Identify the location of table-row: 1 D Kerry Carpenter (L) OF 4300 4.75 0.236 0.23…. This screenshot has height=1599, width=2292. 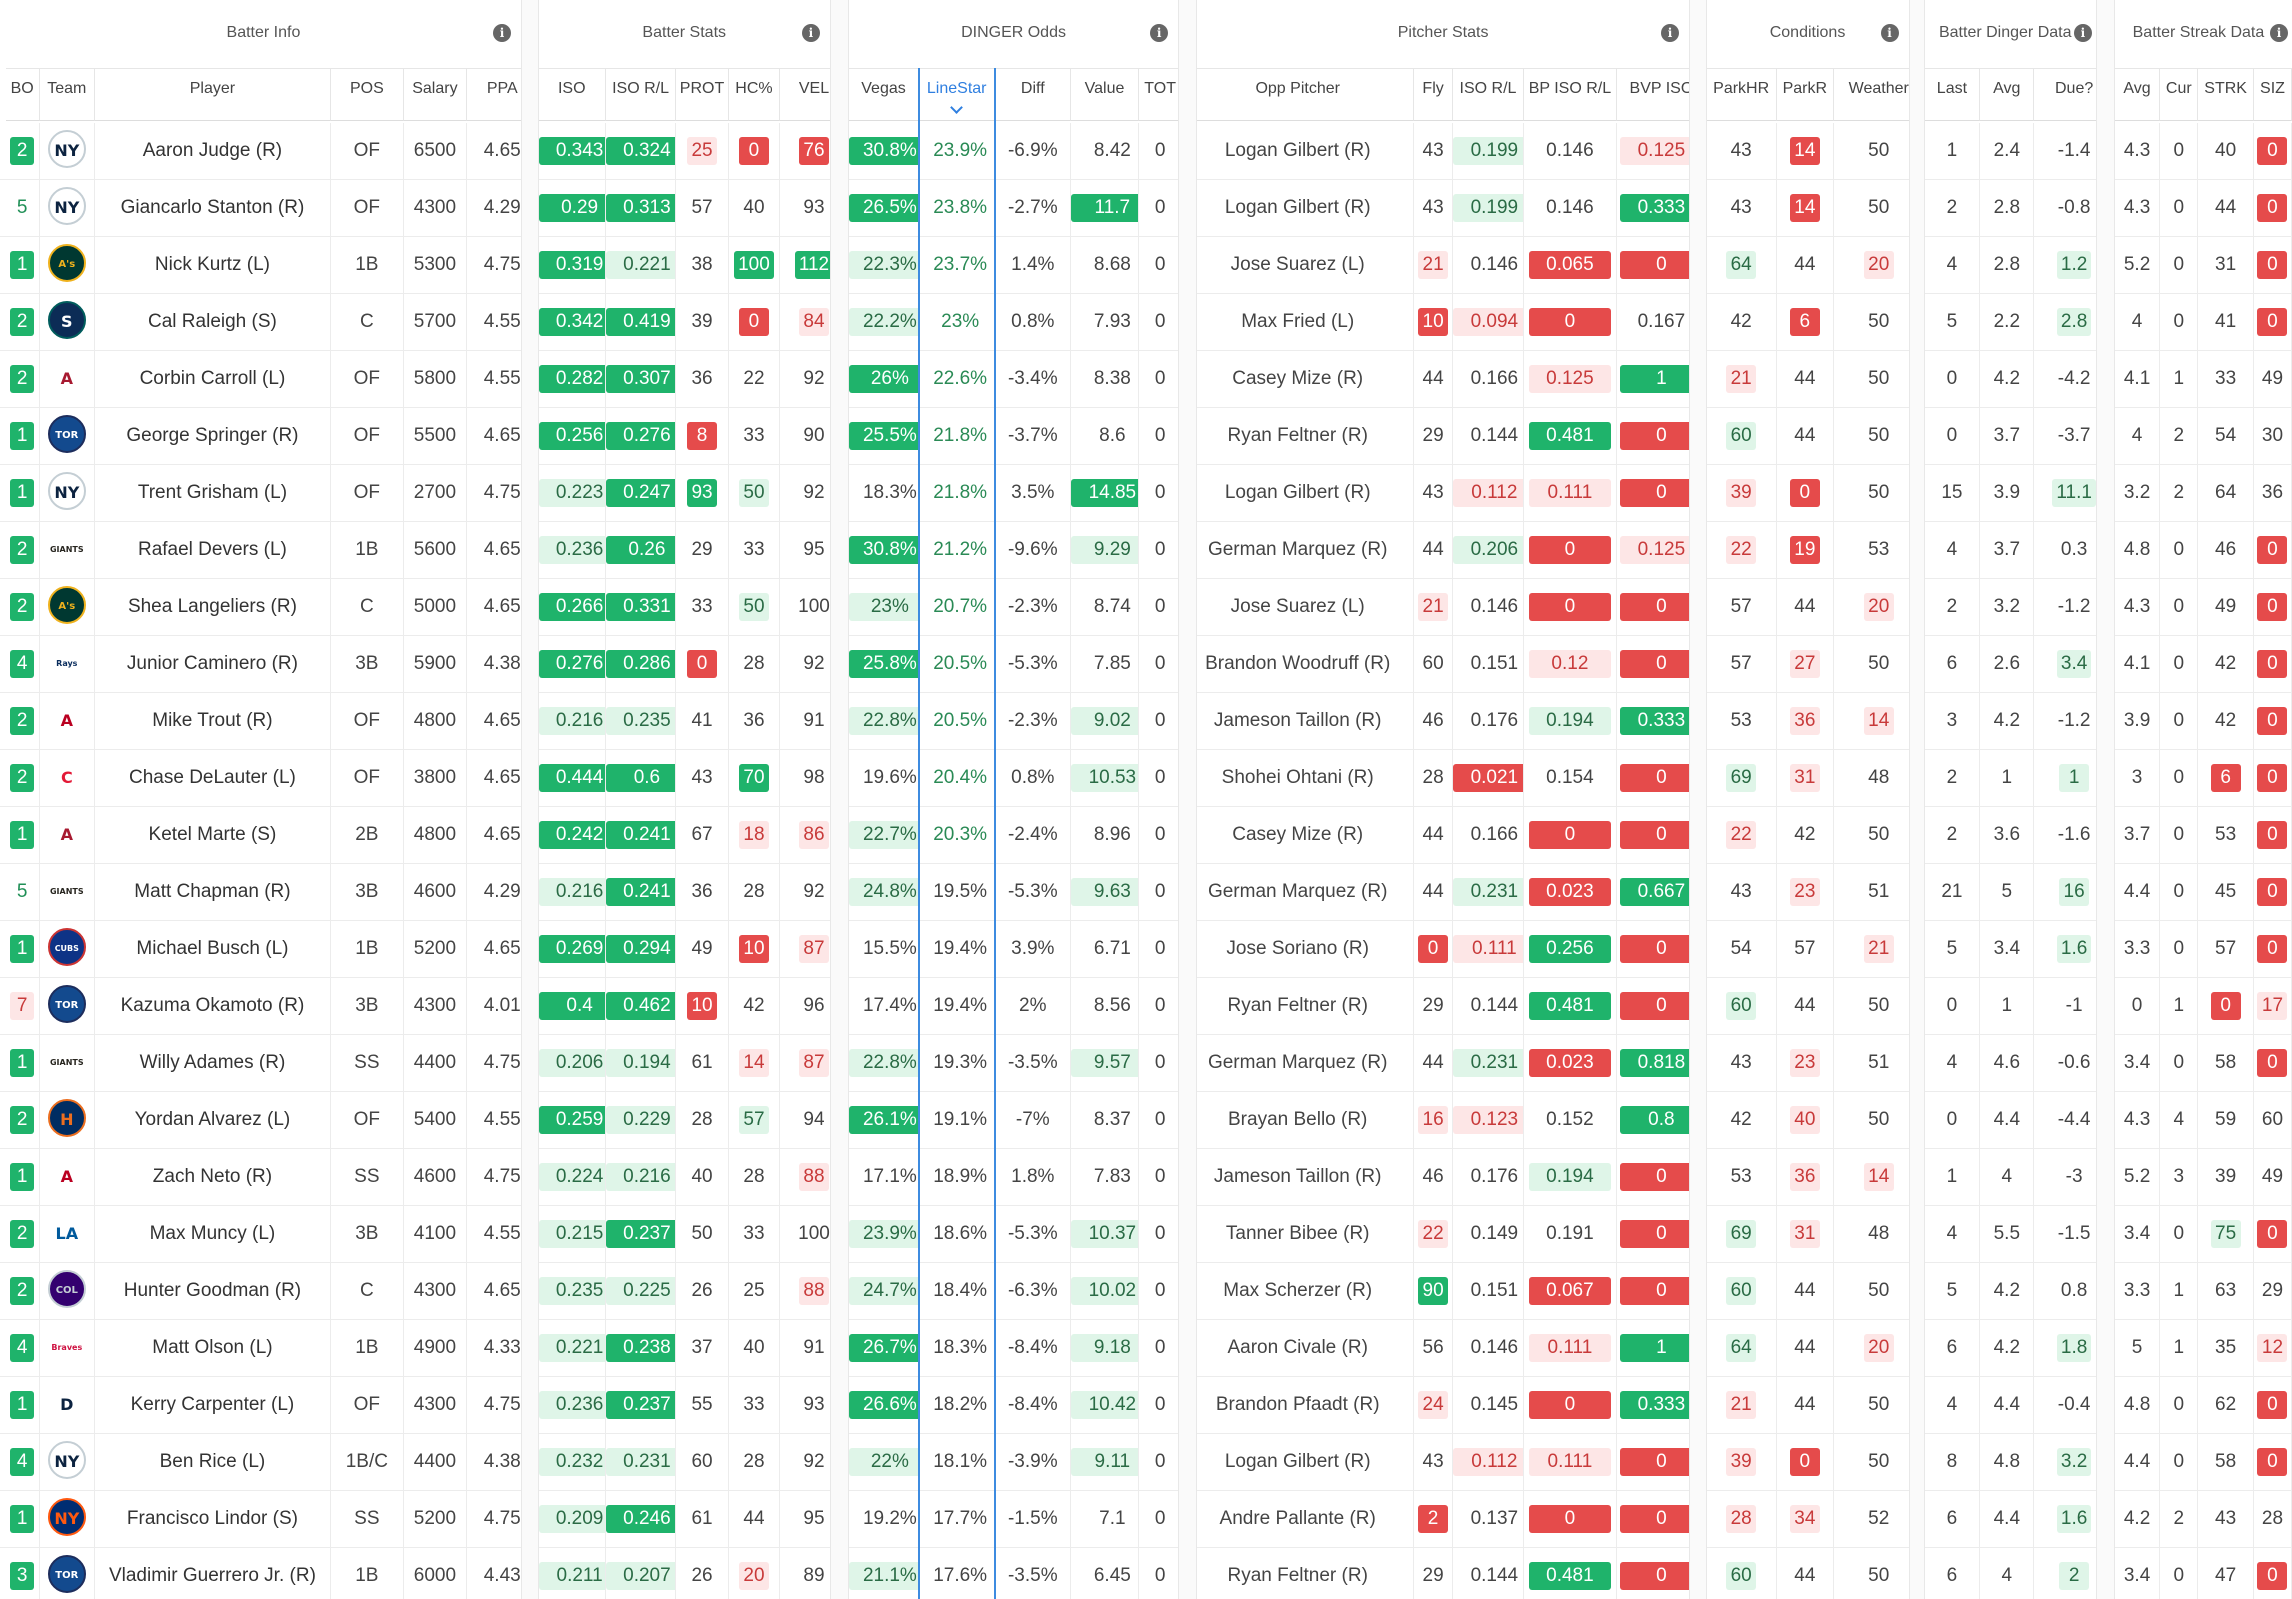
(1146, 1405).